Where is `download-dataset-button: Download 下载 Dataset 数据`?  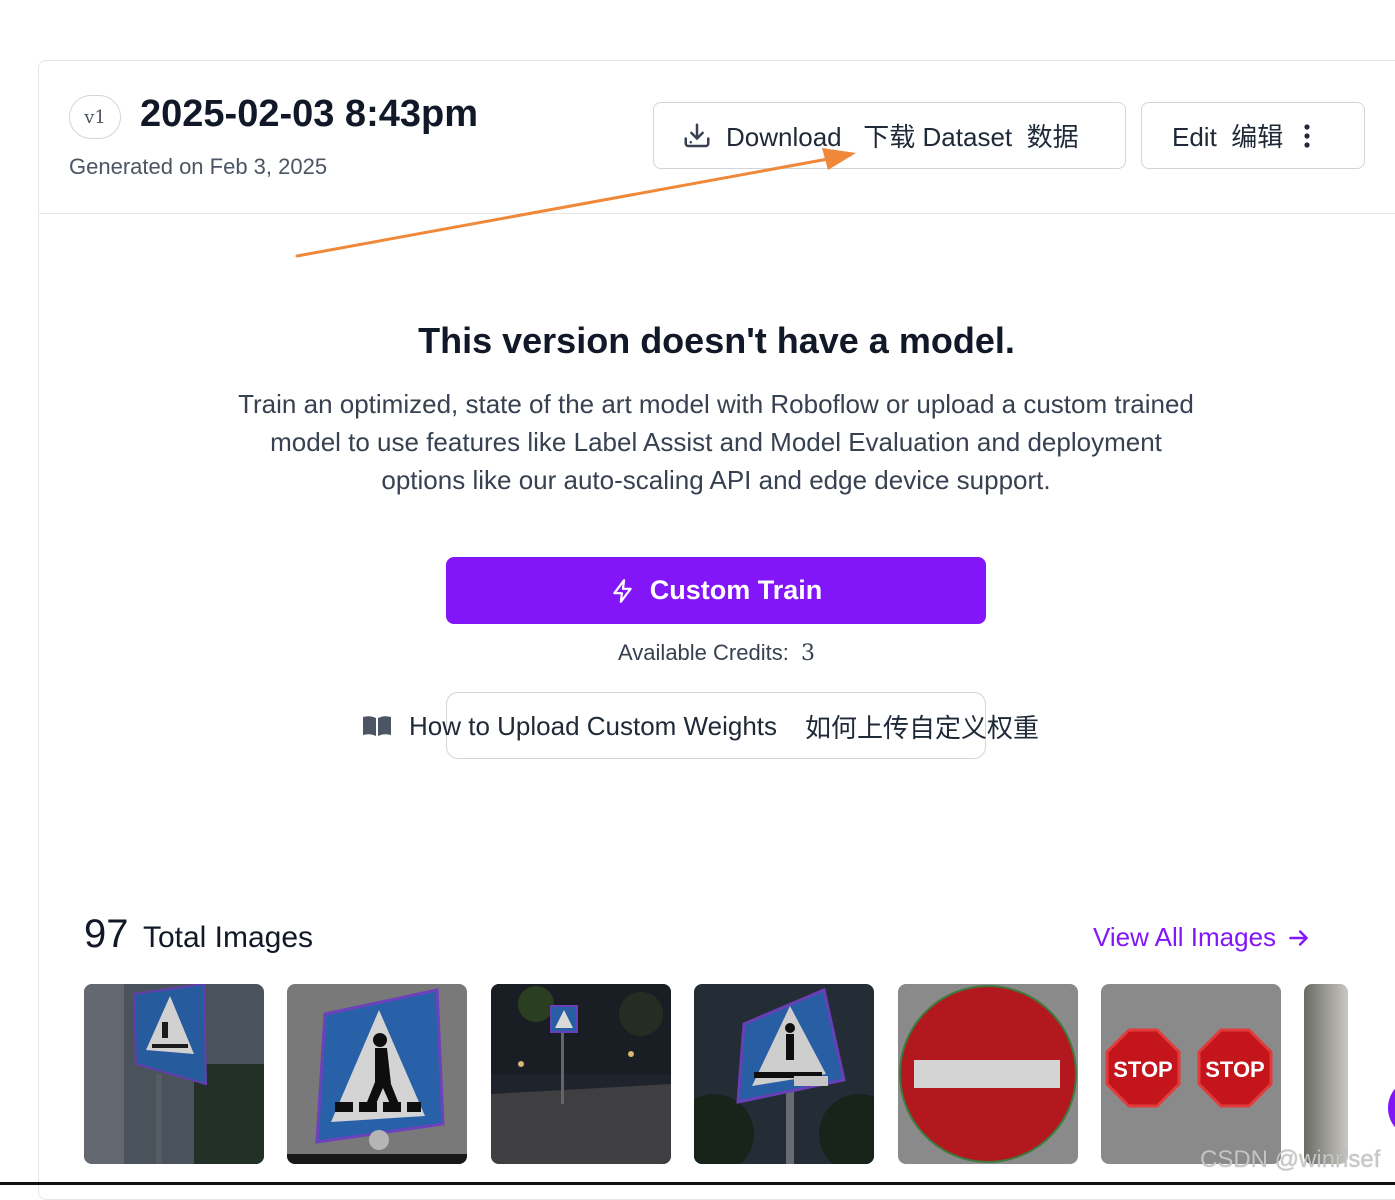
download-dataset-button: Download 下载 Dataset 数据 is located at coordinates (889, 135).